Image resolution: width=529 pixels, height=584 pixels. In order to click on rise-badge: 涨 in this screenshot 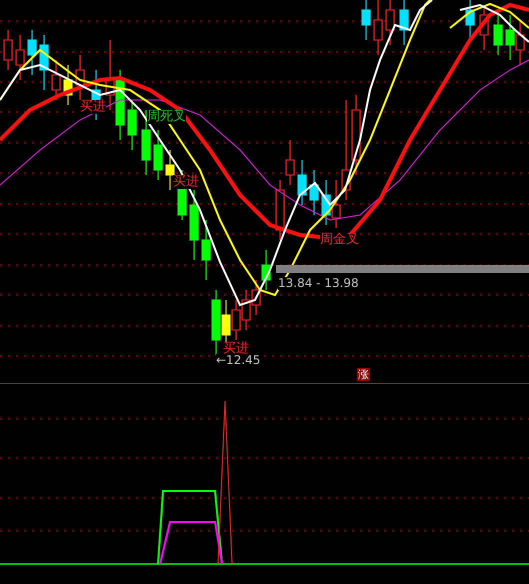, I will do `click(363, 374)`.